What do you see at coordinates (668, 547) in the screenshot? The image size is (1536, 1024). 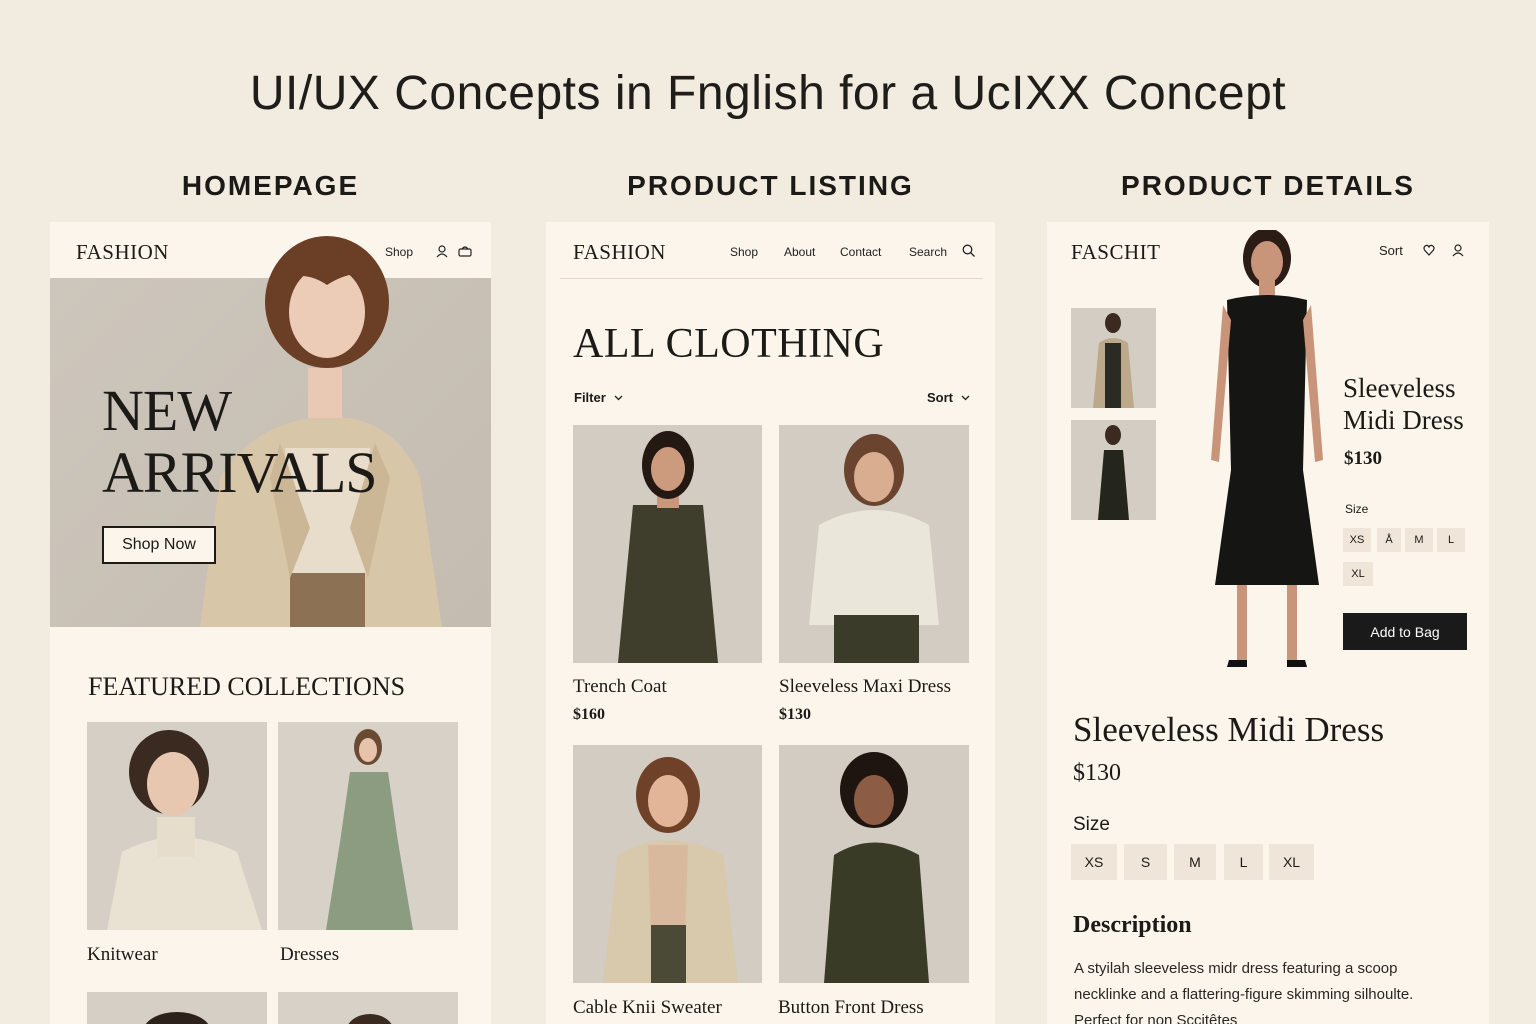 I see `trench-coat-image` at bounding box center [668, 547].